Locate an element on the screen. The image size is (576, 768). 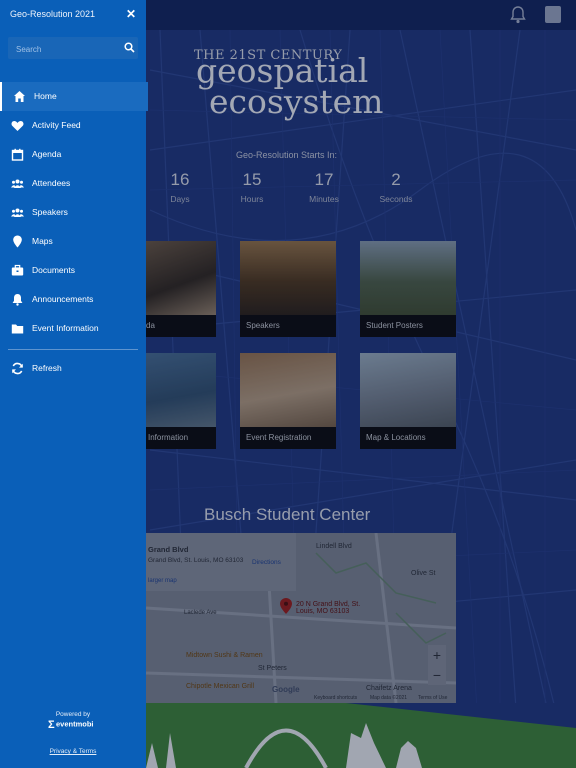
bell-icon is located at coordinates (17, 300).